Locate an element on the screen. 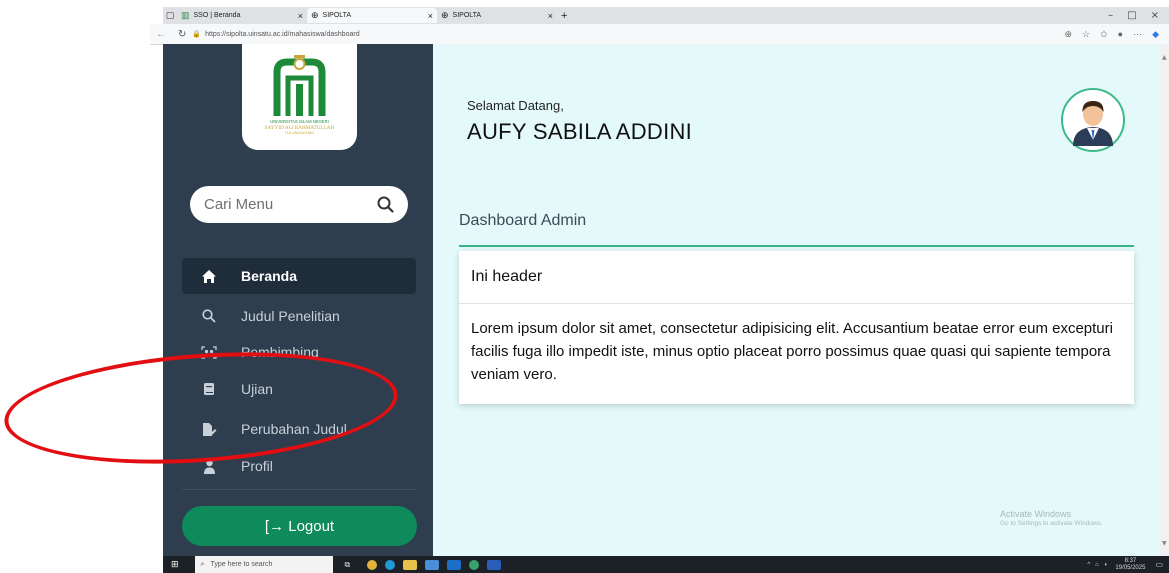  notification-icon: ▭ is located at coordinates (1159, 564).